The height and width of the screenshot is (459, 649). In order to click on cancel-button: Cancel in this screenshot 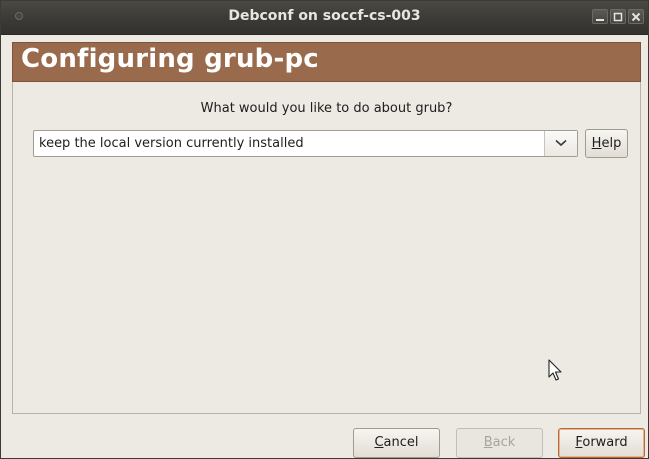, I will do `click(396, 443)`.